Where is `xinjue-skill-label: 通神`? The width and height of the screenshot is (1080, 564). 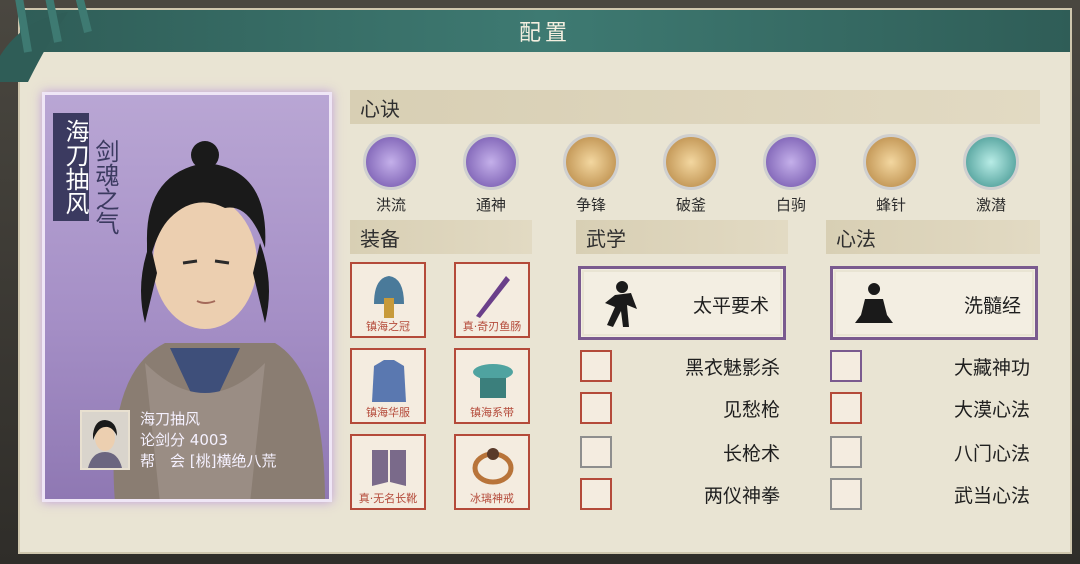
xinjue-skill-label: 通神 is located at coordinates (490, 205).